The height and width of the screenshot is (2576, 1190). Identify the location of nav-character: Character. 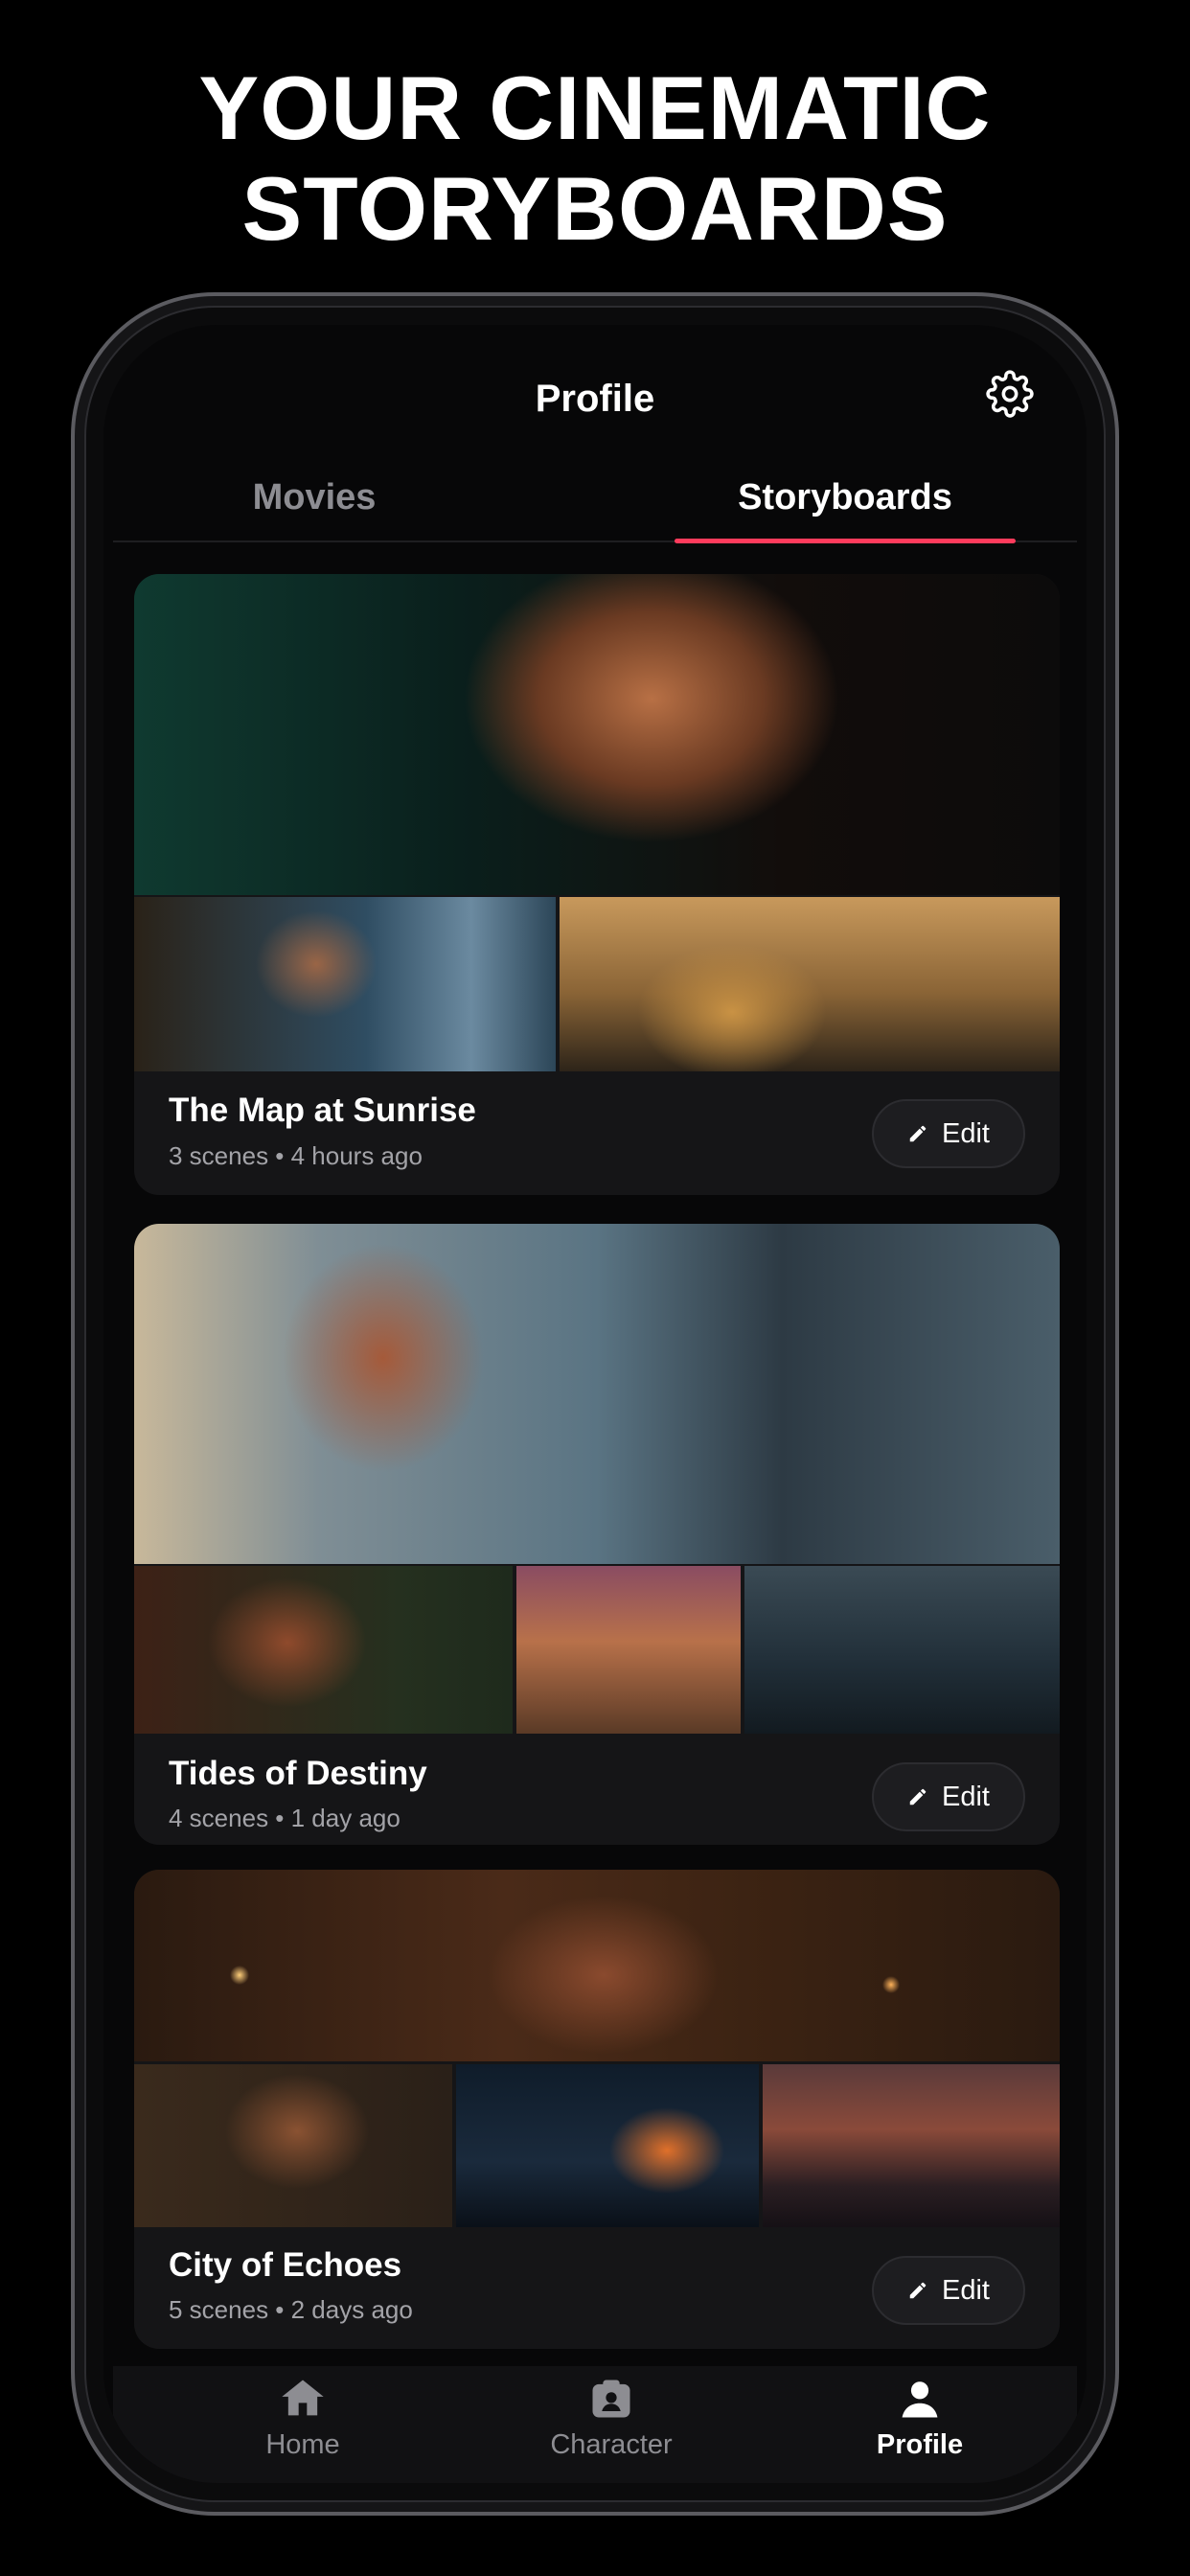
(611, 2417).